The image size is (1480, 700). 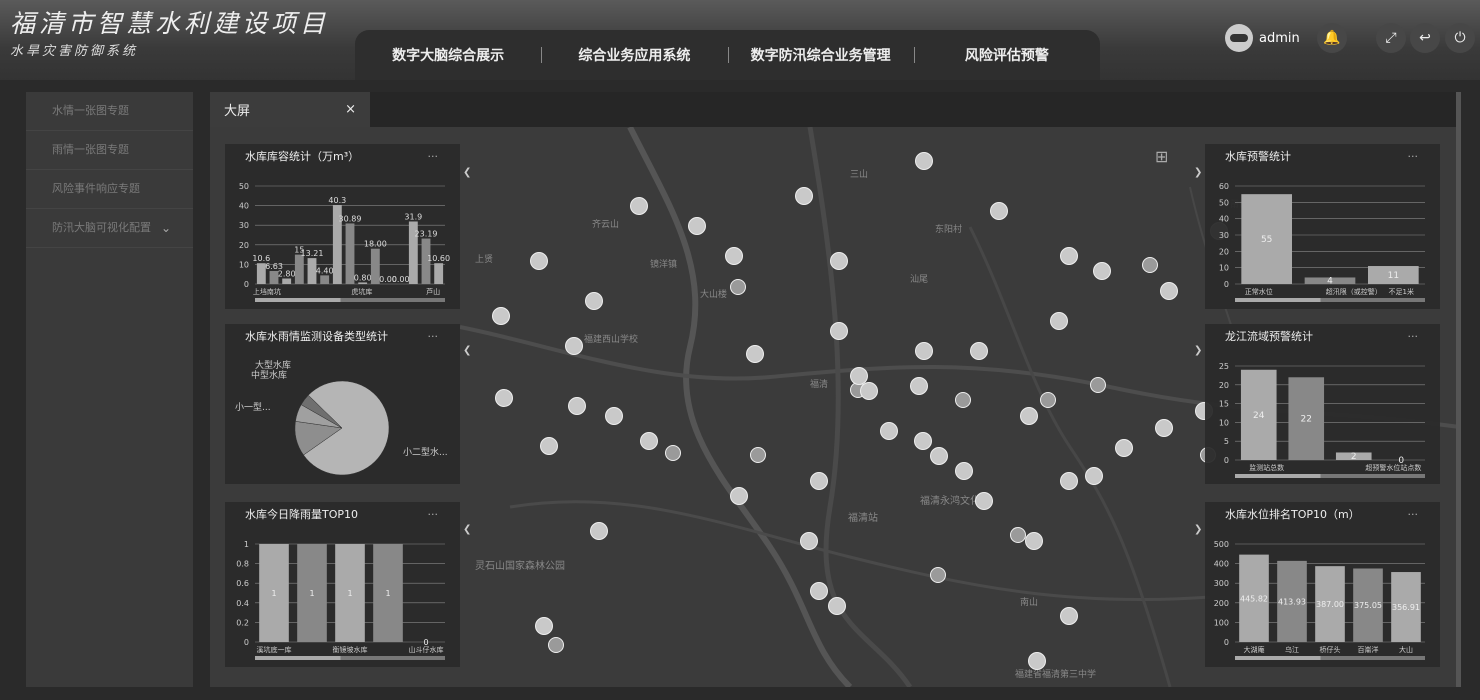 I want to click on bell-icon: 🔔, so click(x=1332, y=38).